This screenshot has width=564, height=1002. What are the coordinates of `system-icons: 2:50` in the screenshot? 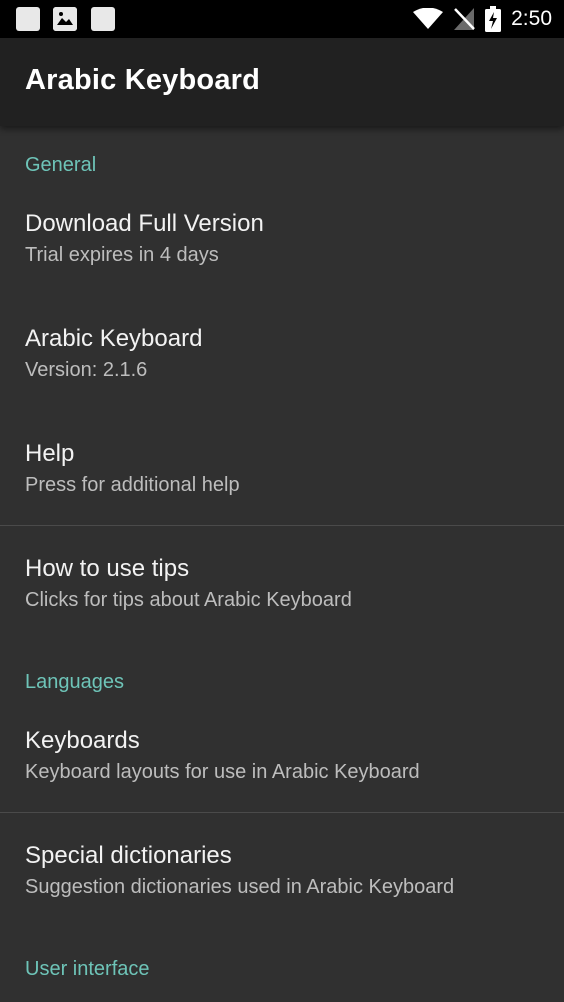 It's located at (482, 19).